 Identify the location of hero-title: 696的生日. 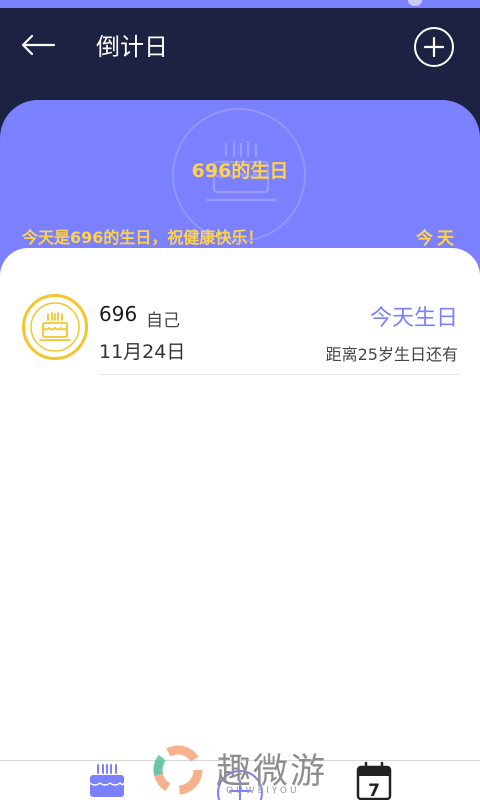
(240, 171).